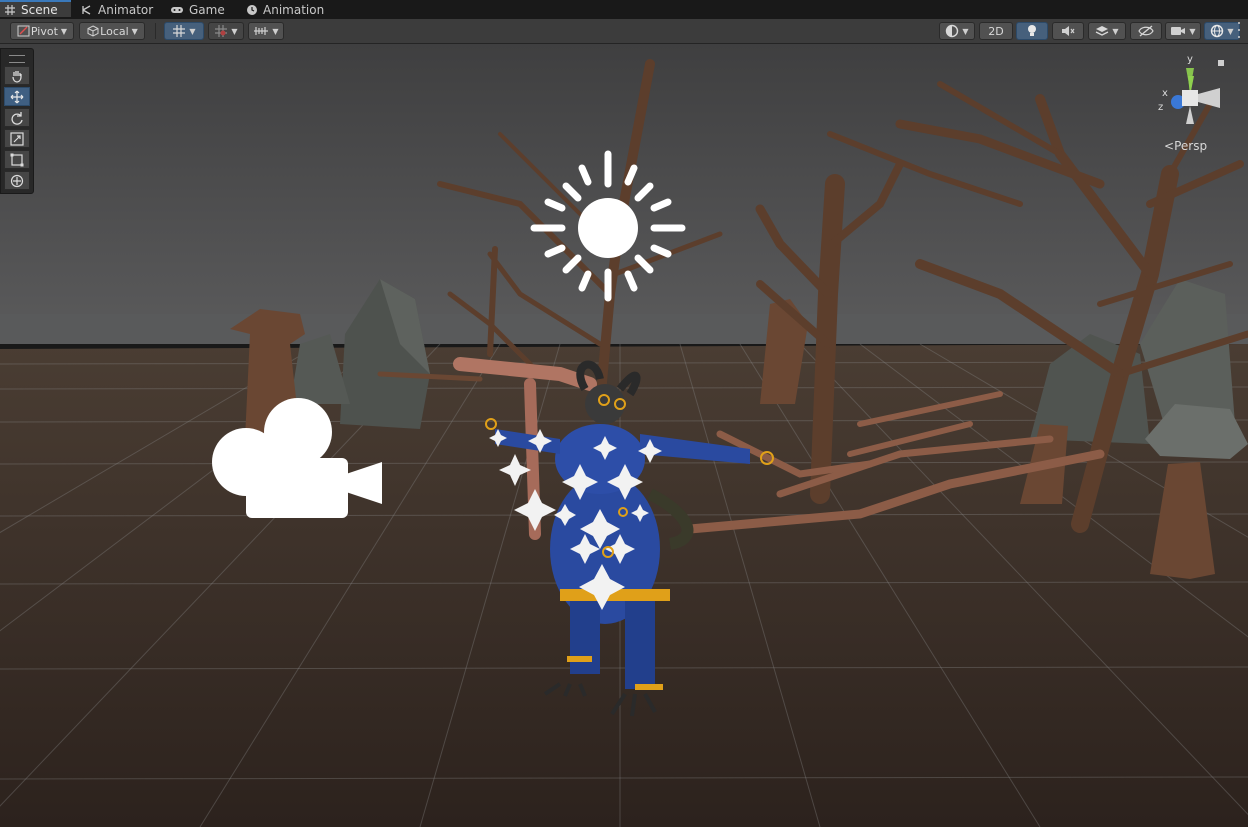  I want to click on axis-y-label: y, so click(1190, 59).